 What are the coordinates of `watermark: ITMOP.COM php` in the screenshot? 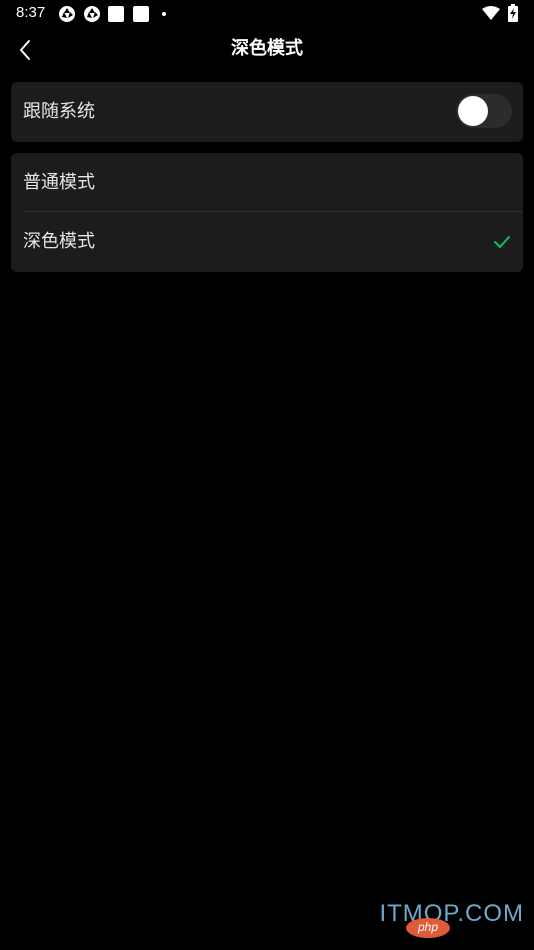 It's located at (444, 920).